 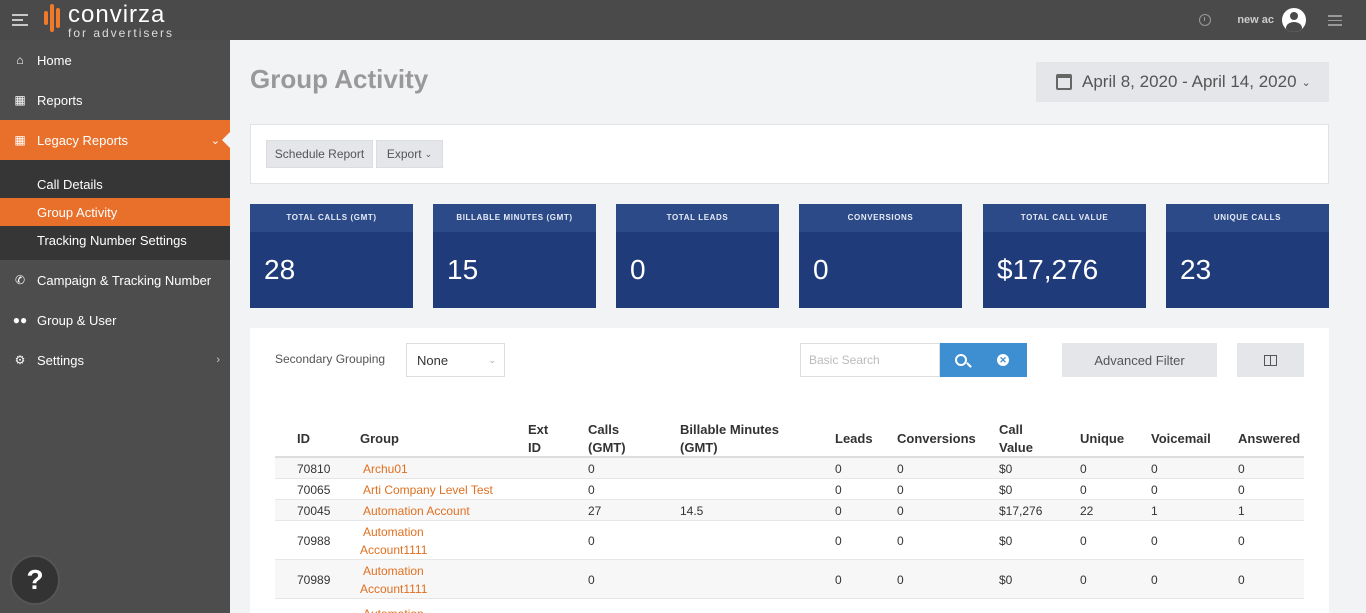 What do you see at coordinates (109, 21) in the screenshot?
I see `logo: convirza for advertisers` at bounding box center [109, 21].